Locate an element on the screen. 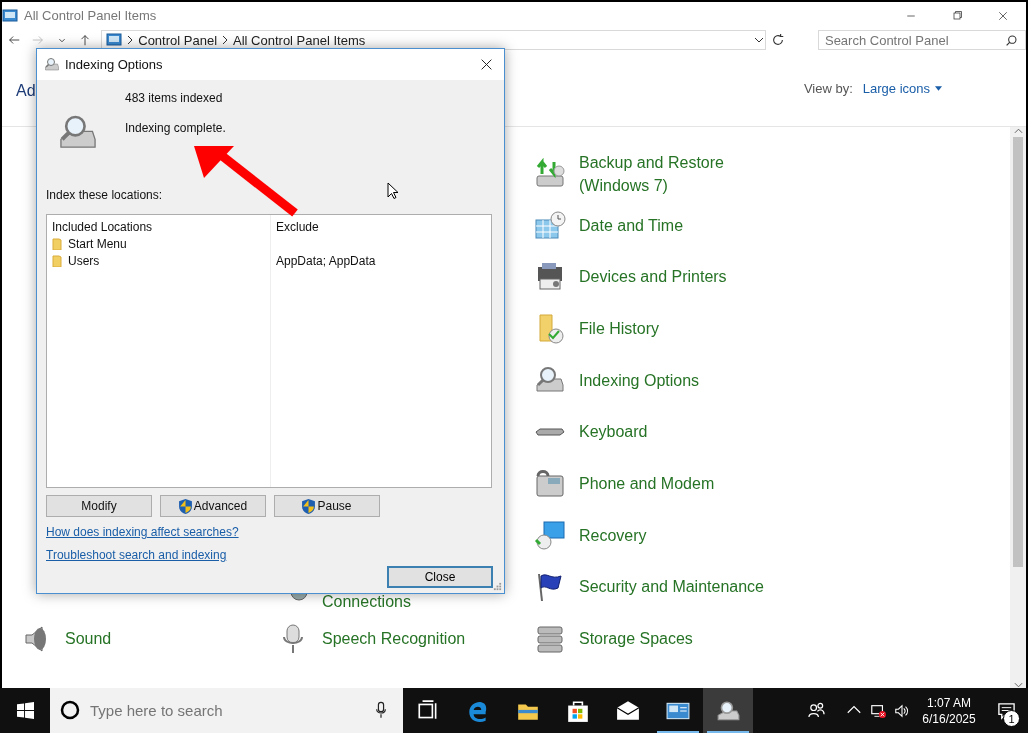  shopping-bag-icon is located at coordinates (578, 710).